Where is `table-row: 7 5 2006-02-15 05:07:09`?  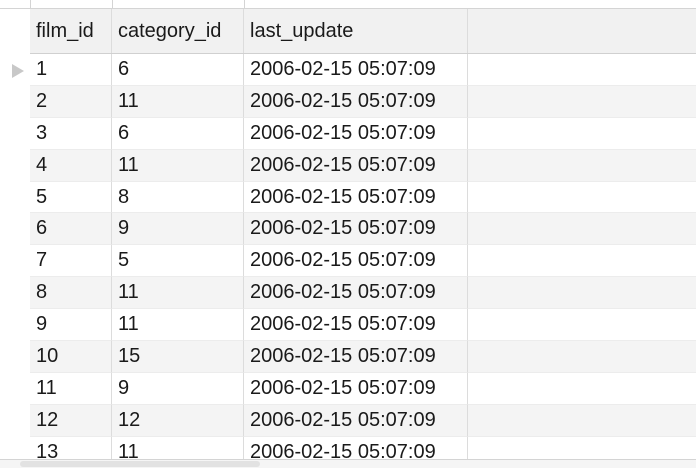
table-row: 7 5 2006-02-15 05:07:09 is located at coordinates (363, 261).